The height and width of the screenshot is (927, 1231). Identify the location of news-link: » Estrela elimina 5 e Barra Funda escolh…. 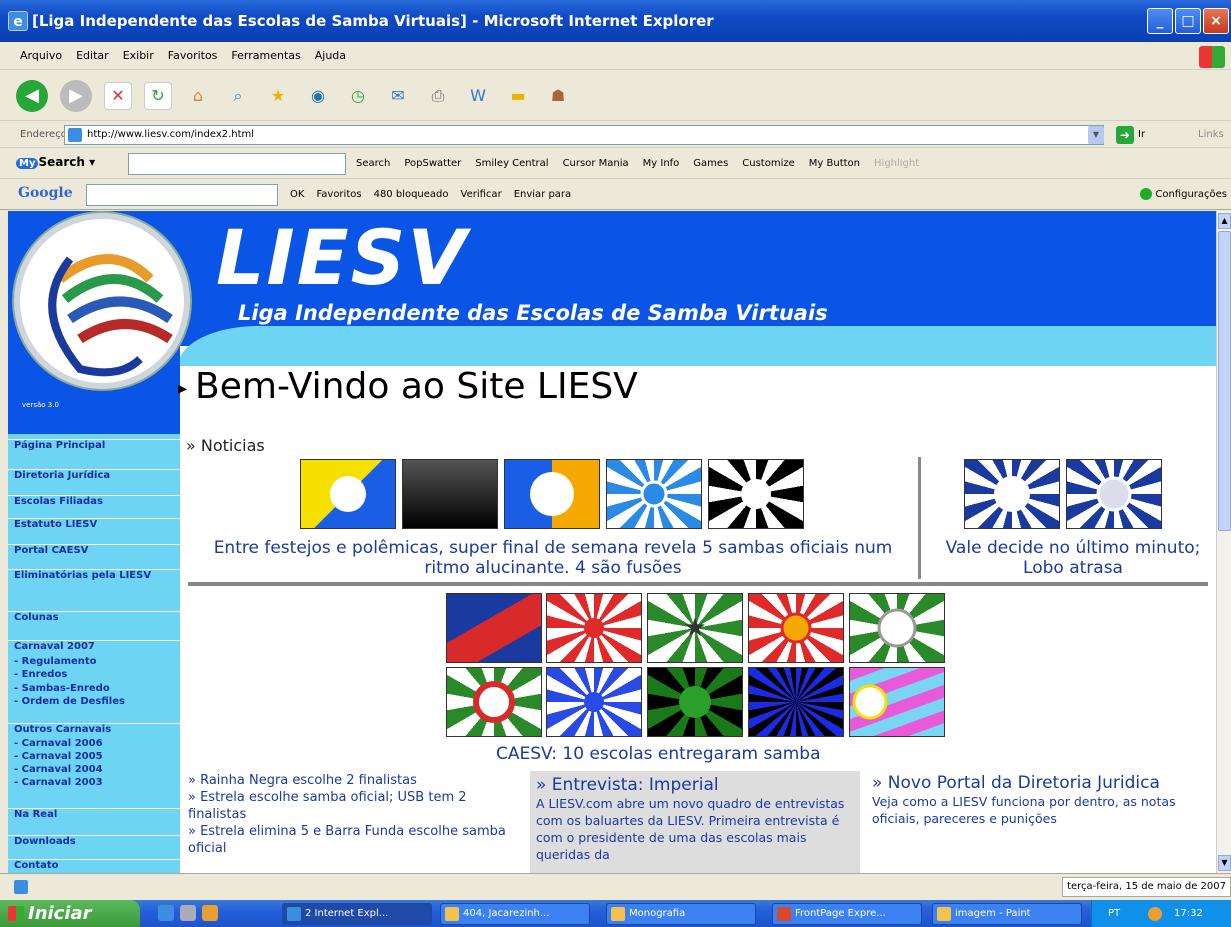
(358, 840).